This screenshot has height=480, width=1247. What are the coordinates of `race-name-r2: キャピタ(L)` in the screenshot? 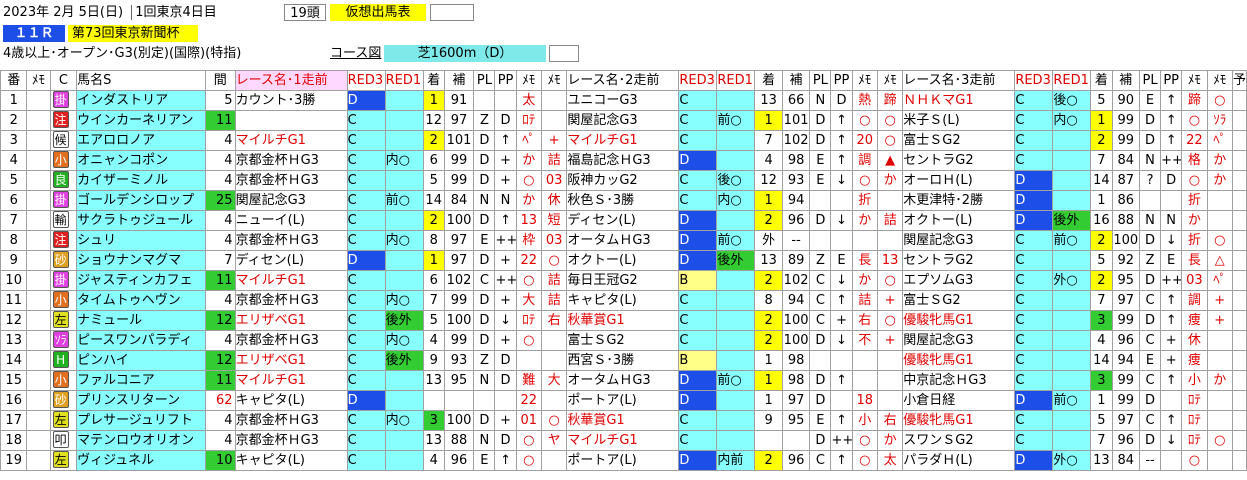 It's located at (623, 300).